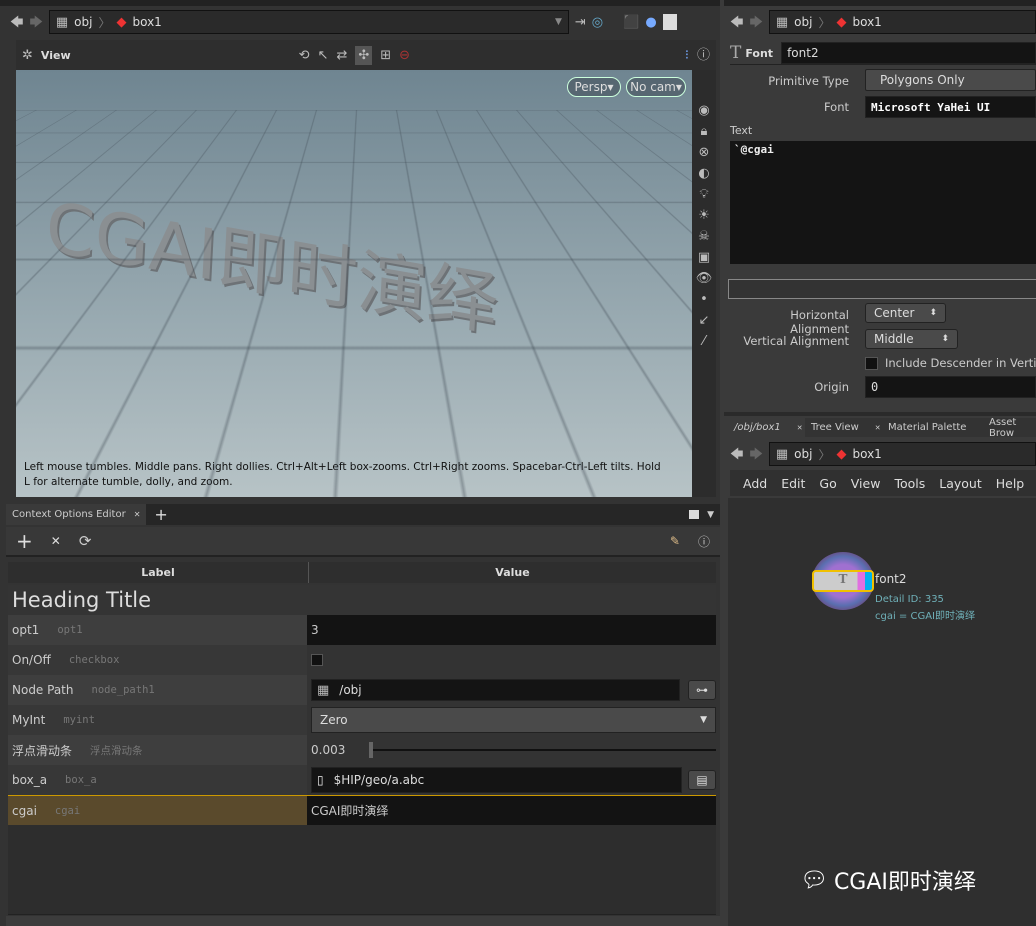 The image size is (1036, 926). Describe the element at coordinates (883, 202) in the screenshot. I see `text-area: `@cgai` at that location.